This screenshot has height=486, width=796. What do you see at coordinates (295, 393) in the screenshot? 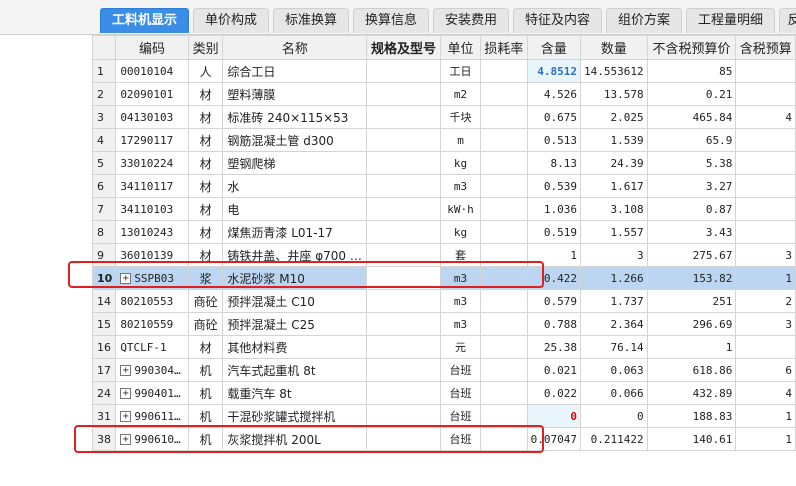
I see `cell-name: 载重汽车 8t` at bounding box center [295, 393].